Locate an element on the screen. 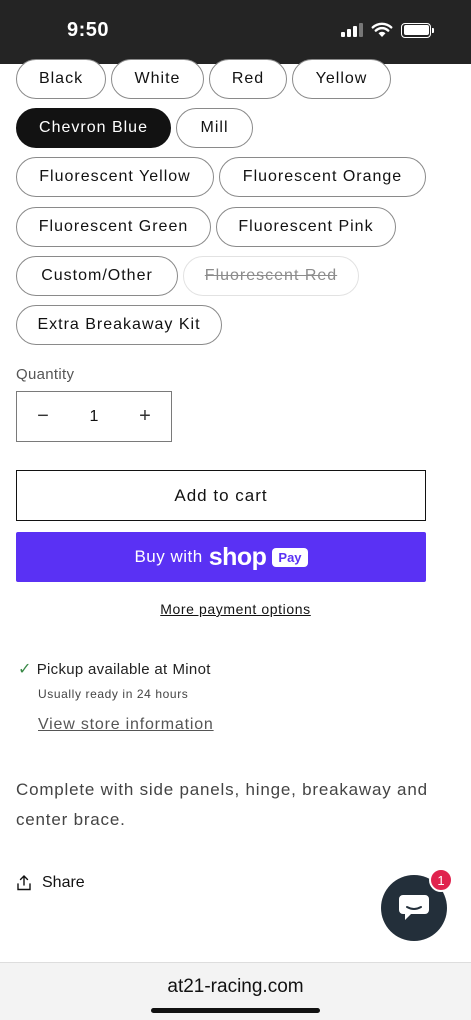  status-time: 9:50 is located at coordinates (88, 30).